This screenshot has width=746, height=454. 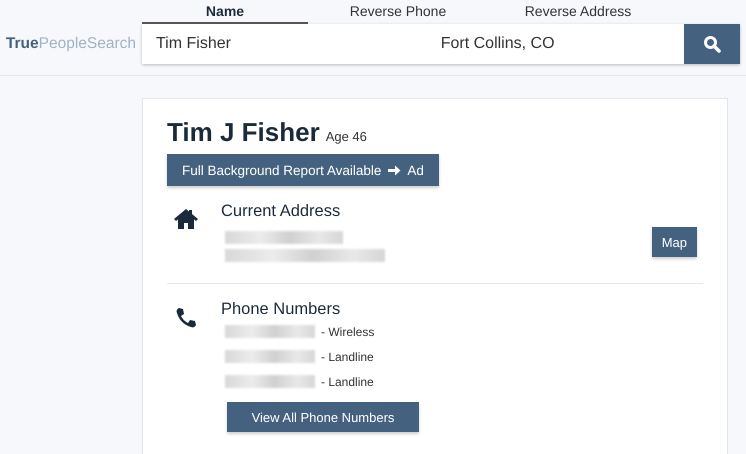 I want to click on section-heading: Current Address, so click(x=281, y=211).